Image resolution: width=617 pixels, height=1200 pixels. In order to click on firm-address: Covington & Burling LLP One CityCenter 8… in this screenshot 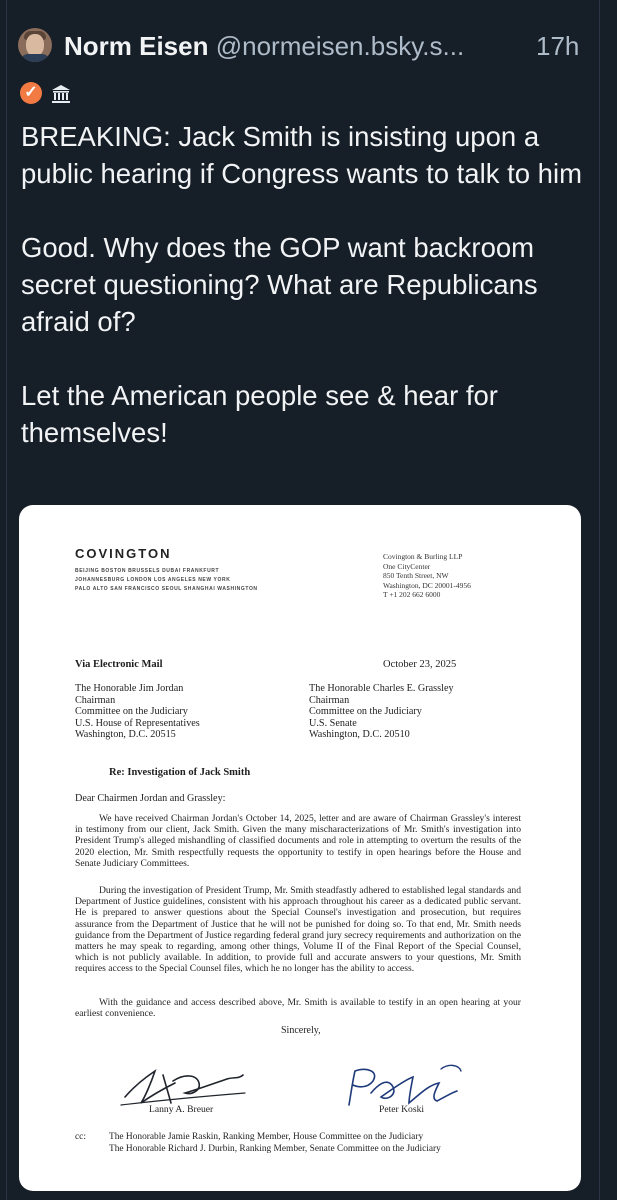, I will do `click(427, 576)`.